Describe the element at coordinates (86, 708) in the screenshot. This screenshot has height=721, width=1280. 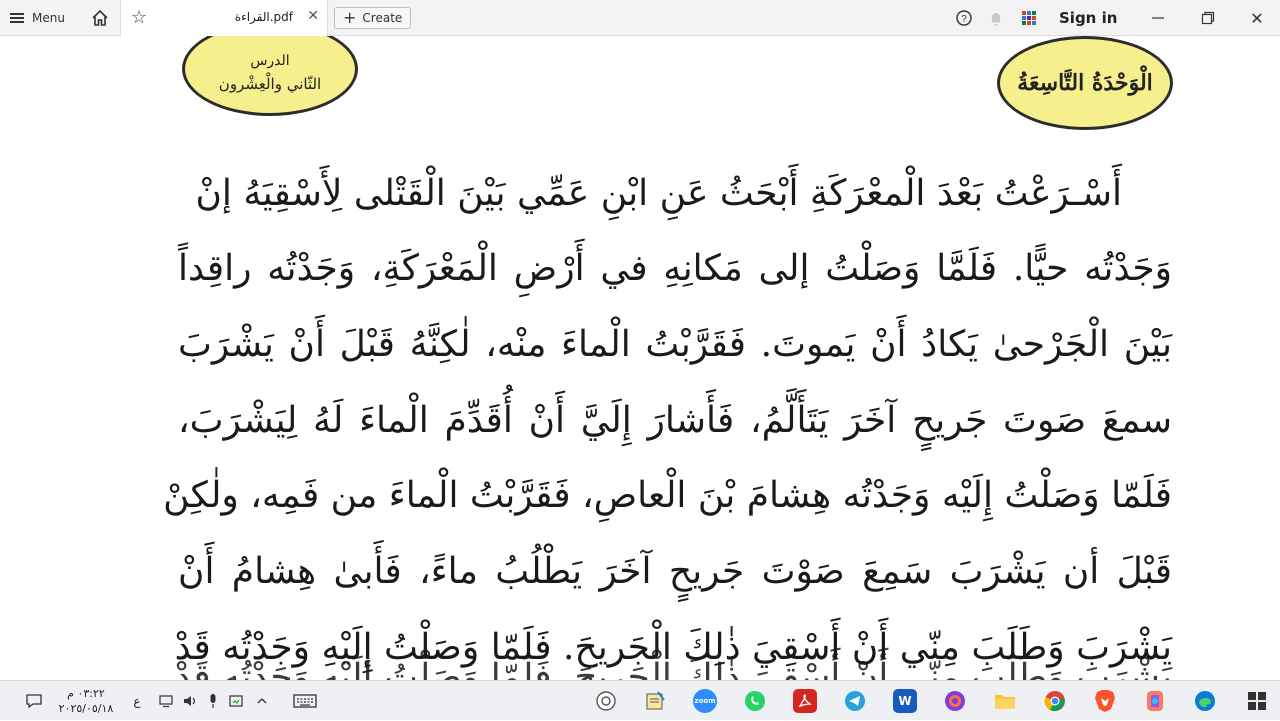
I see `clock-date: ٢٠٢٥/٠٥/١٨` at that location.